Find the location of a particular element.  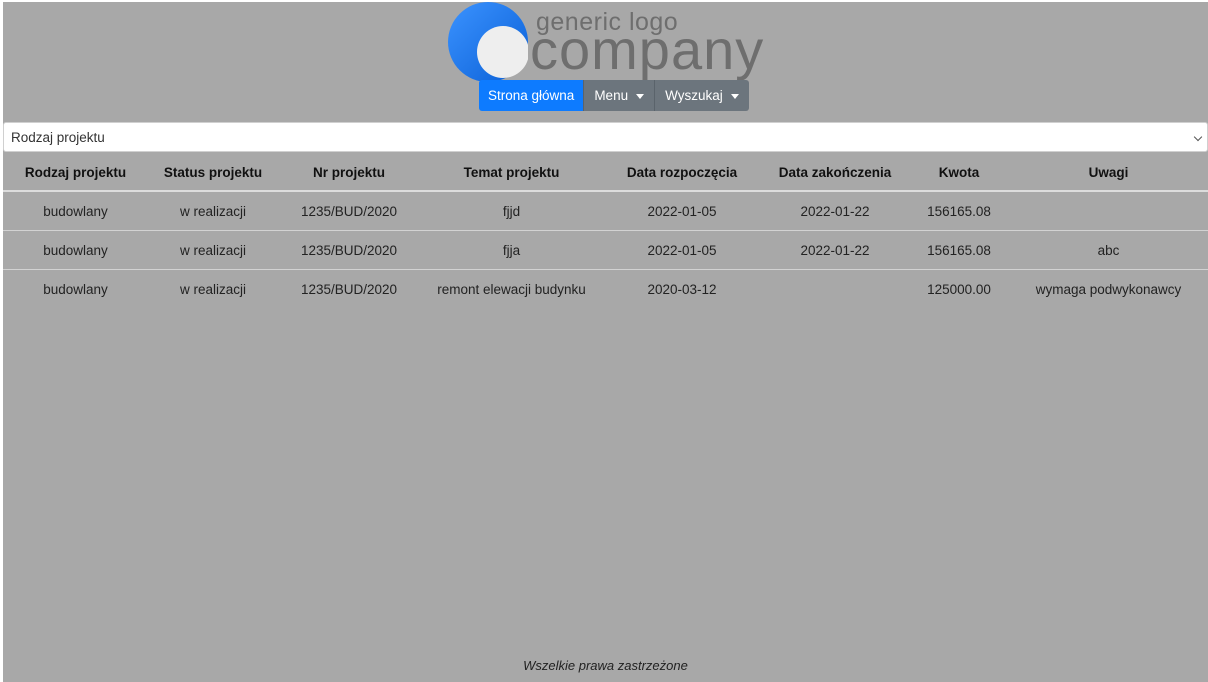

table-cell: remont elewacji budynku is located at coordinates (511, 289).